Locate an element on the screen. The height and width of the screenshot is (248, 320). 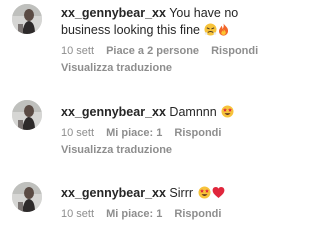
comment-text: xx_gennybear_xx Sirrr is located at coordinates (171, 194).